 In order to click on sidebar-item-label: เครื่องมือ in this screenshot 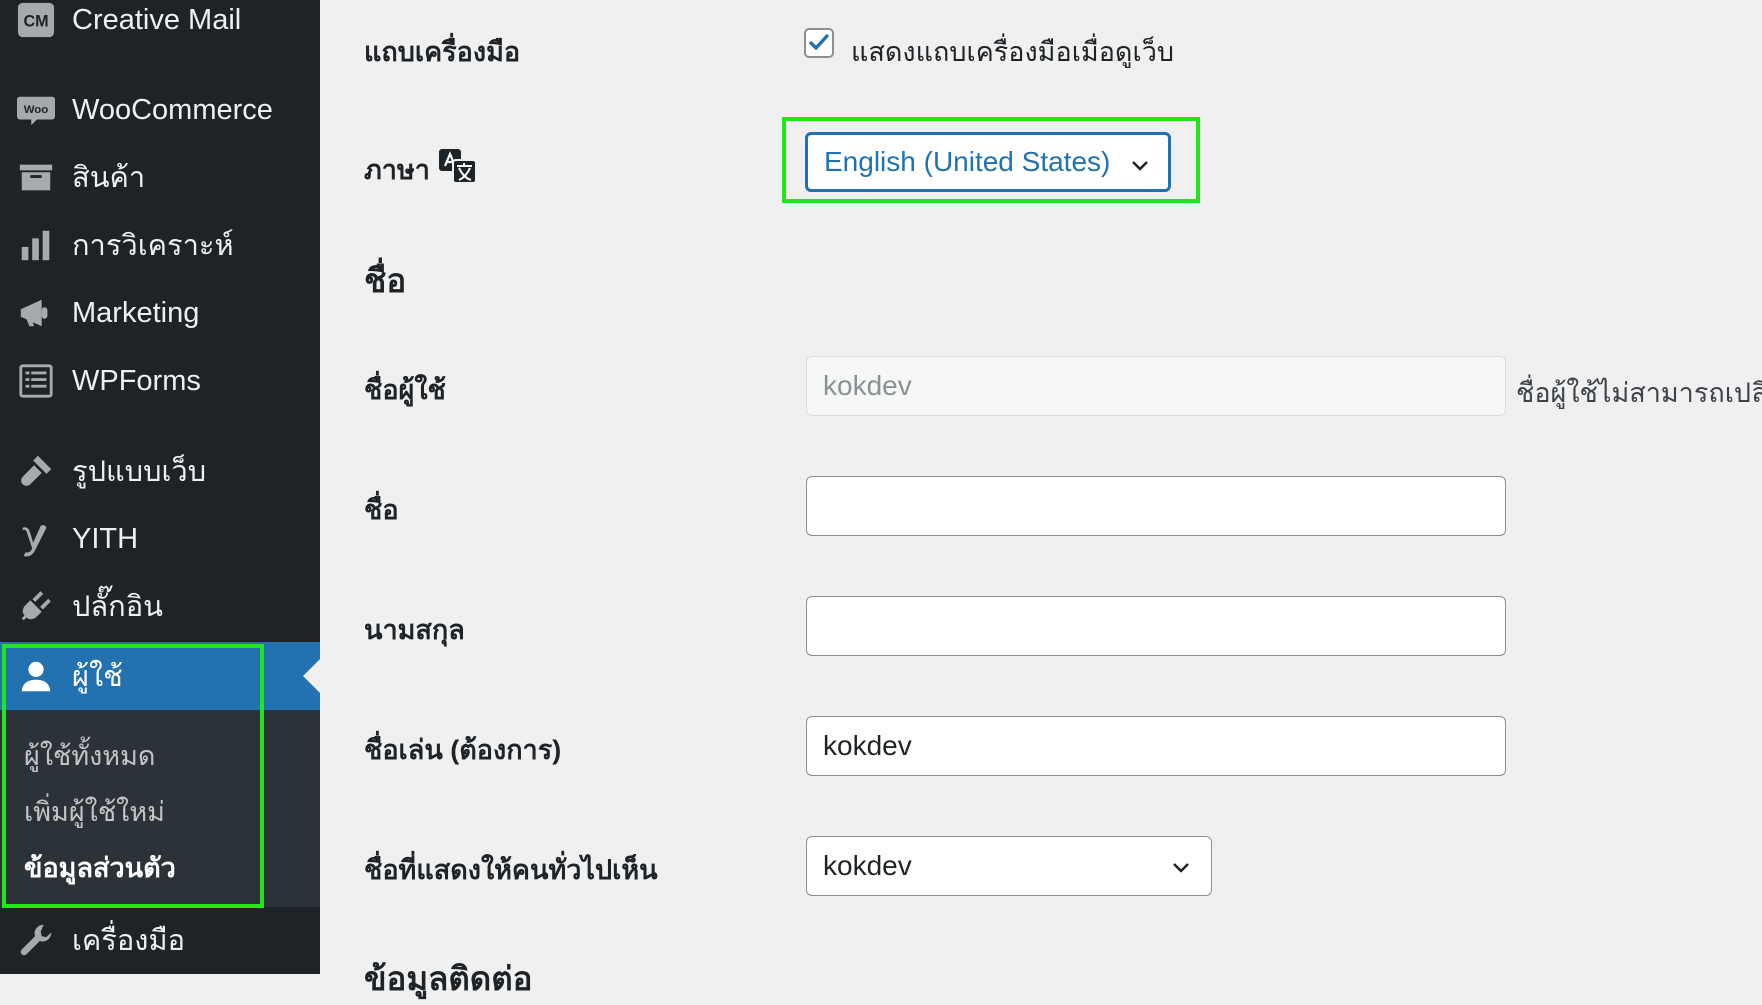, I will do `click(128, 941)`.